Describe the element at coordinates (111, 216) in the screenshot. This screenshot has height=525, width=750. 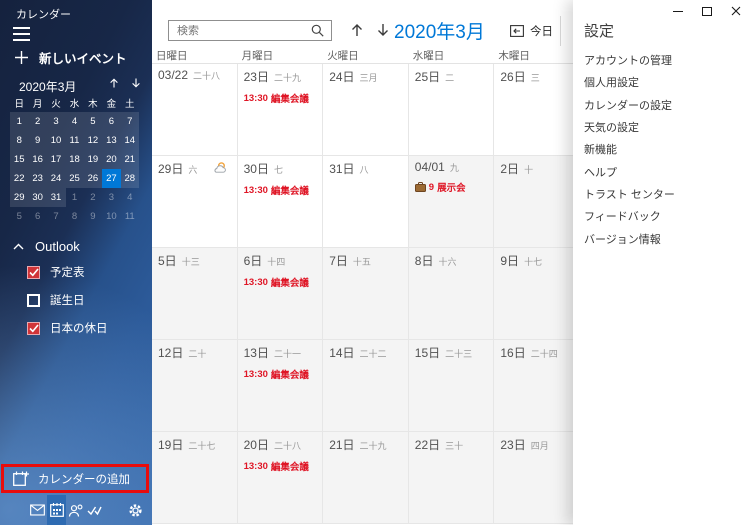
I see `mini-day: 10` at that location.